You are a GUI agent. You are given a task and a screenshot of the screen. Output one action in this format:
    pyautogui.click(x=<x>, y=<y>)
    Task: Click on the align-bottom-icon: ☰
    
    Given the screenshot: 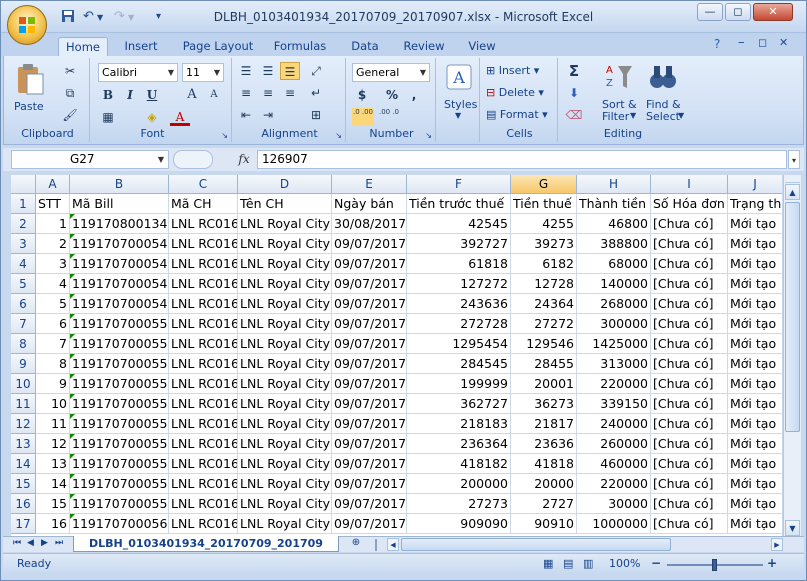 What is the action you would take?
    pyautogui.click(x=290, y=71)
    